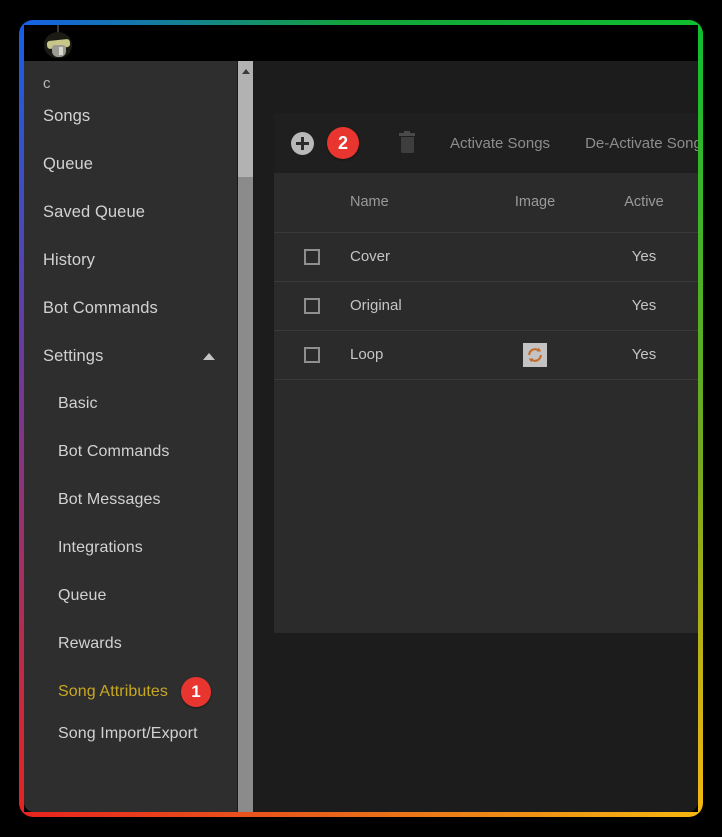 The height and width of the screenshot is (837, 722). Describe the element at coordinates (90, 643) in the screenshot. I see `sidebar-item-label: Rewards` at that location.